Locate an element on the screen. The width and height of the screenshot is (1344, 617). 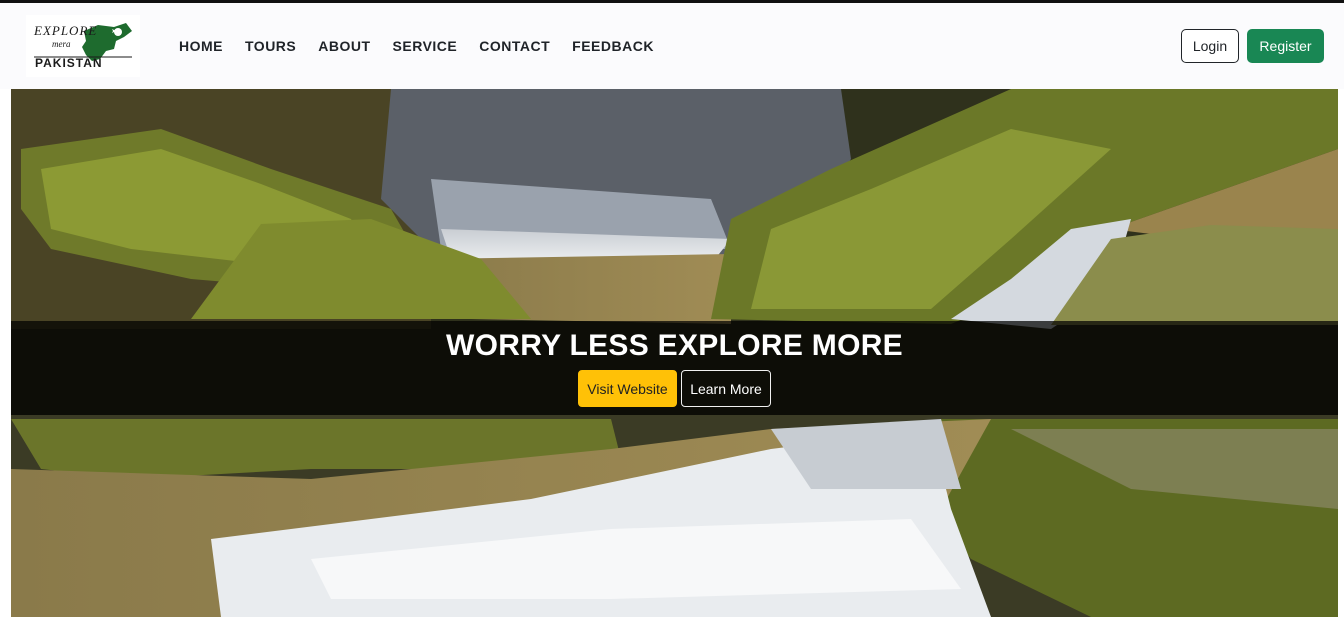
svg-text: EXPLORE is located at coordinates (65, 30).